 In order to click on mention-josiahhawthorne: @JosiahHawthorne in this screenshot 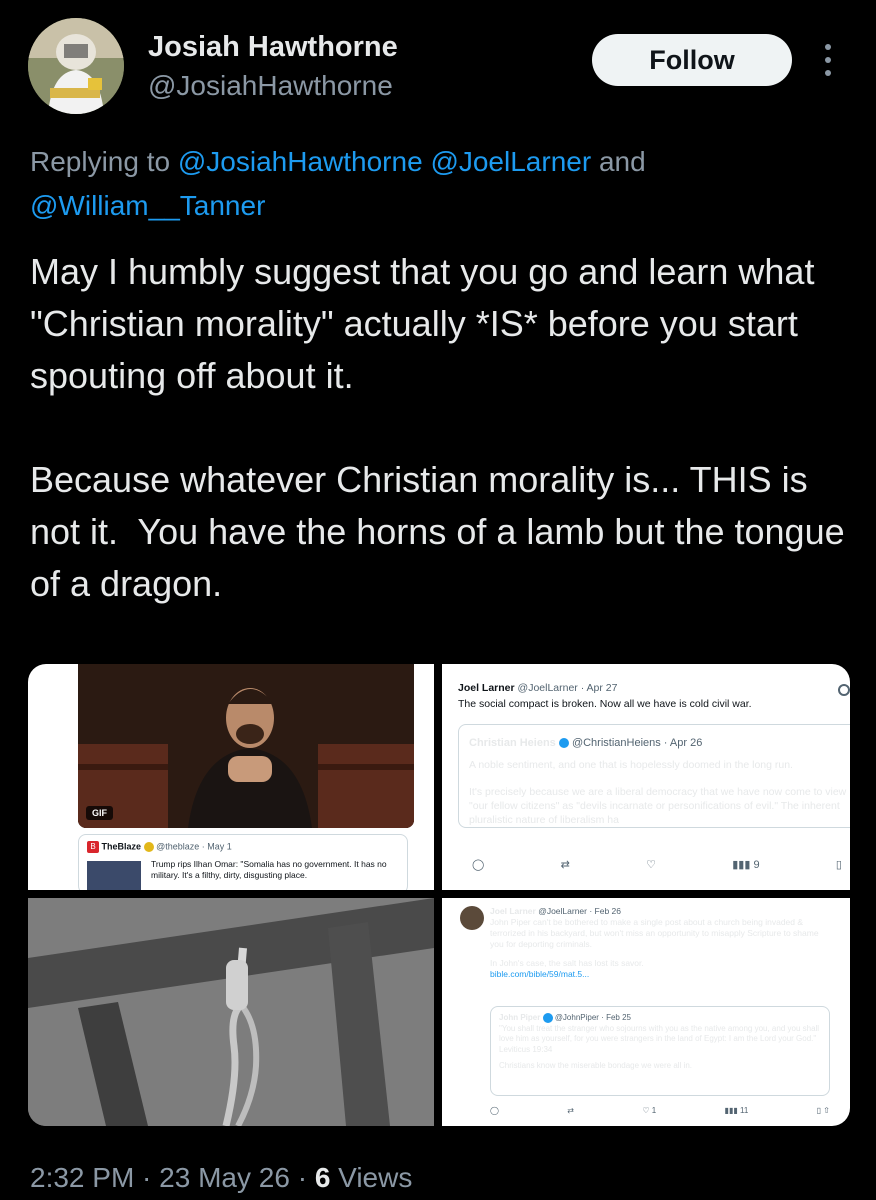, I will do `click(300, 161)`.